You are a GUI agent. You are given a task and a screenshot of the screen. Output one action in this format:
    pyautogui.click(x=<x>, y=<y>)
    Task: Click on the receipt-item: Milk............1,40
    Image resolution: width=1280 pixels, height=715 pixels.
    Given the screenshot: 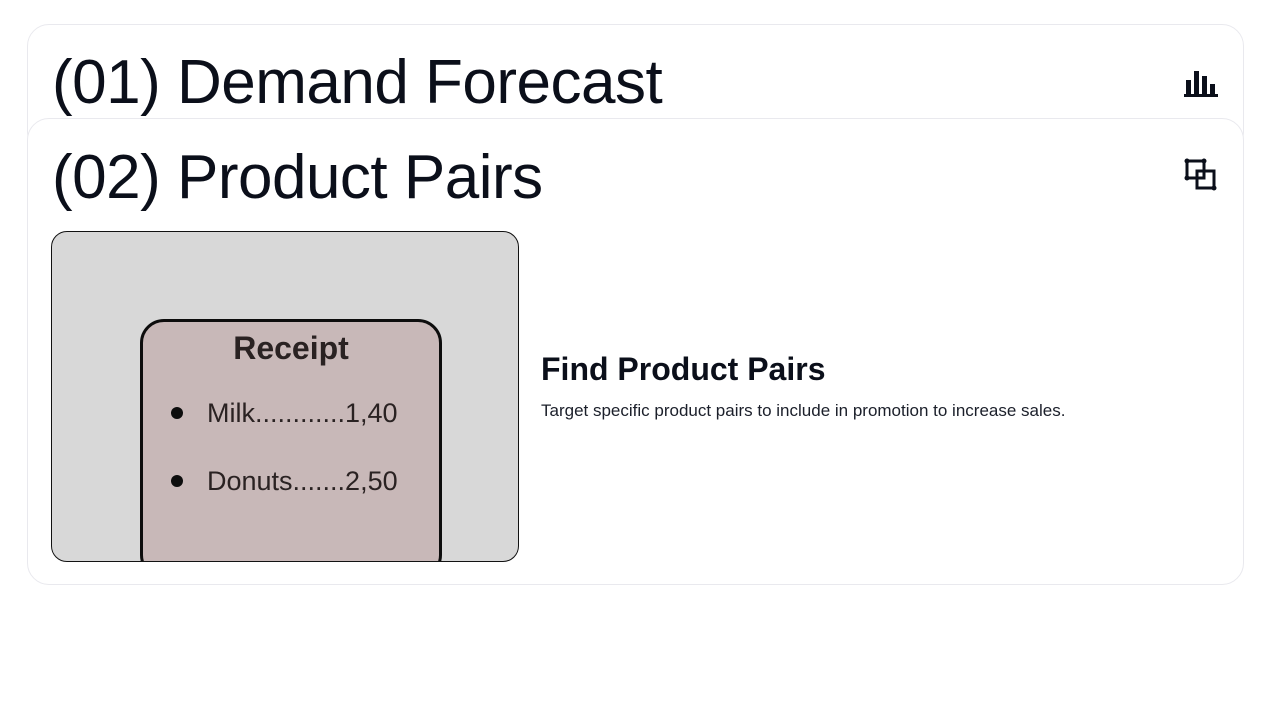 What is the action you would take?
    pyautogui.click(x=284, y=413)
    